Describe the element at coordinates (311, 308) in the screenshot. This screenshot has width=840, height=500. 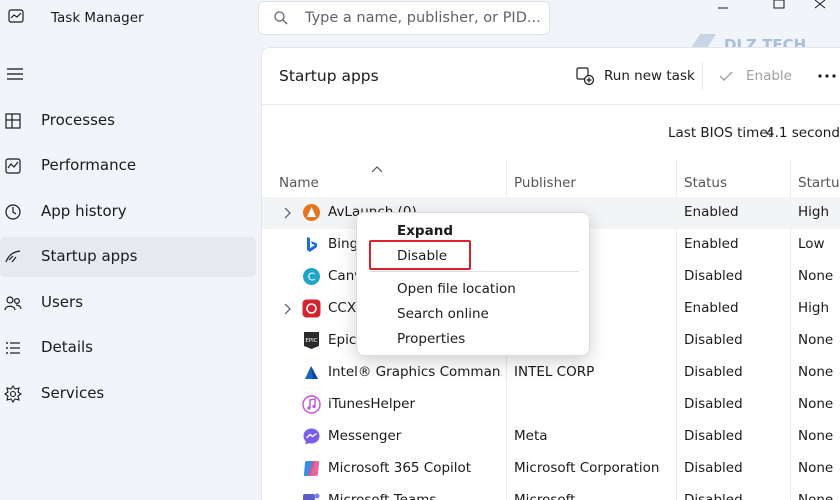
I see `creative-cloud-icon` at that location.